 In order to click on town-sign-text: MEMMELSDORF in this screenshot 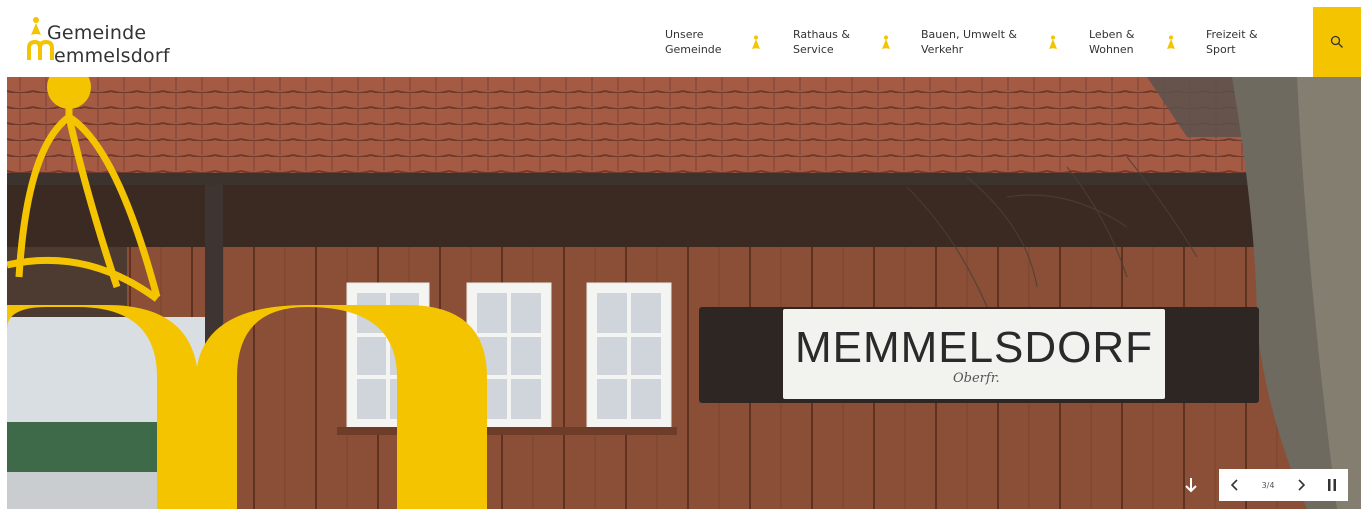, I will do `click(974, 347)`.